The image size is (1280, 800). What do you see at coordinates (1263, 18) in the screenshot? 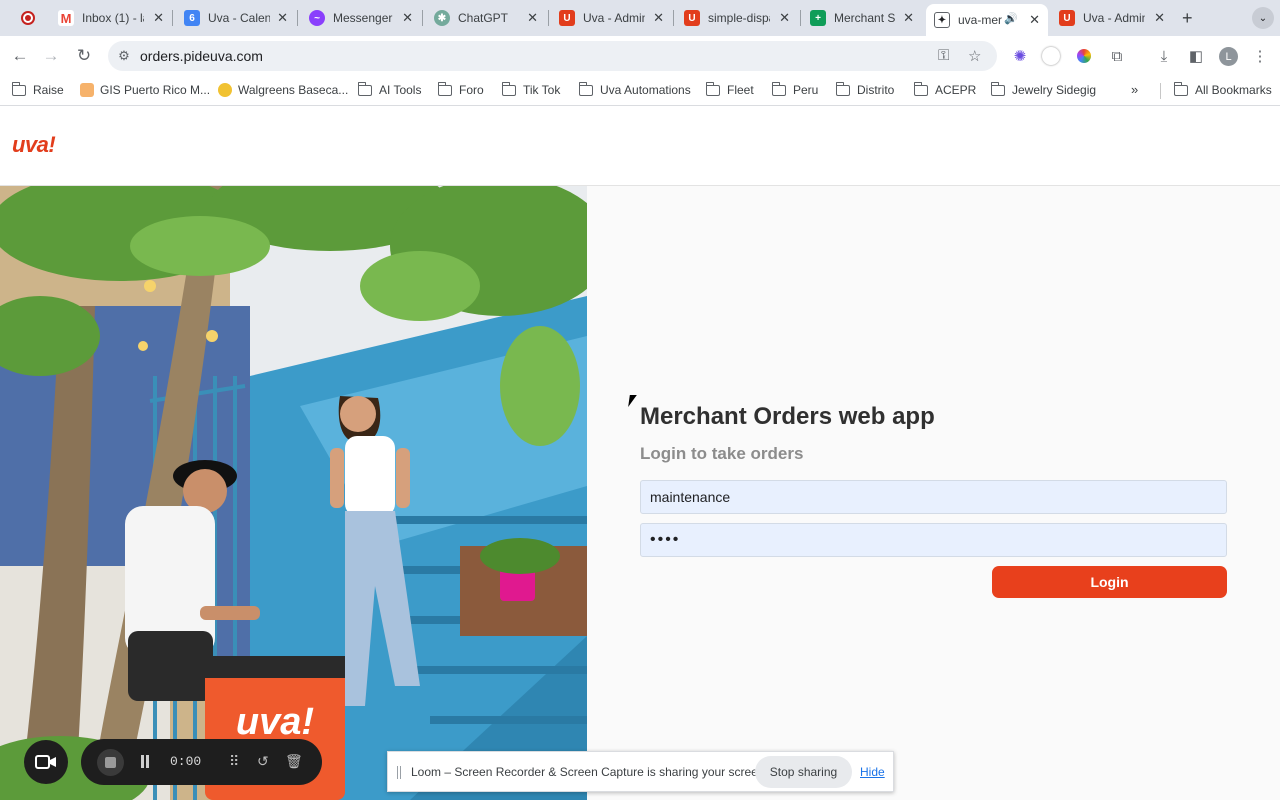
I see `tab-search-icon: ⌄` at bounding box center [1263, 18].